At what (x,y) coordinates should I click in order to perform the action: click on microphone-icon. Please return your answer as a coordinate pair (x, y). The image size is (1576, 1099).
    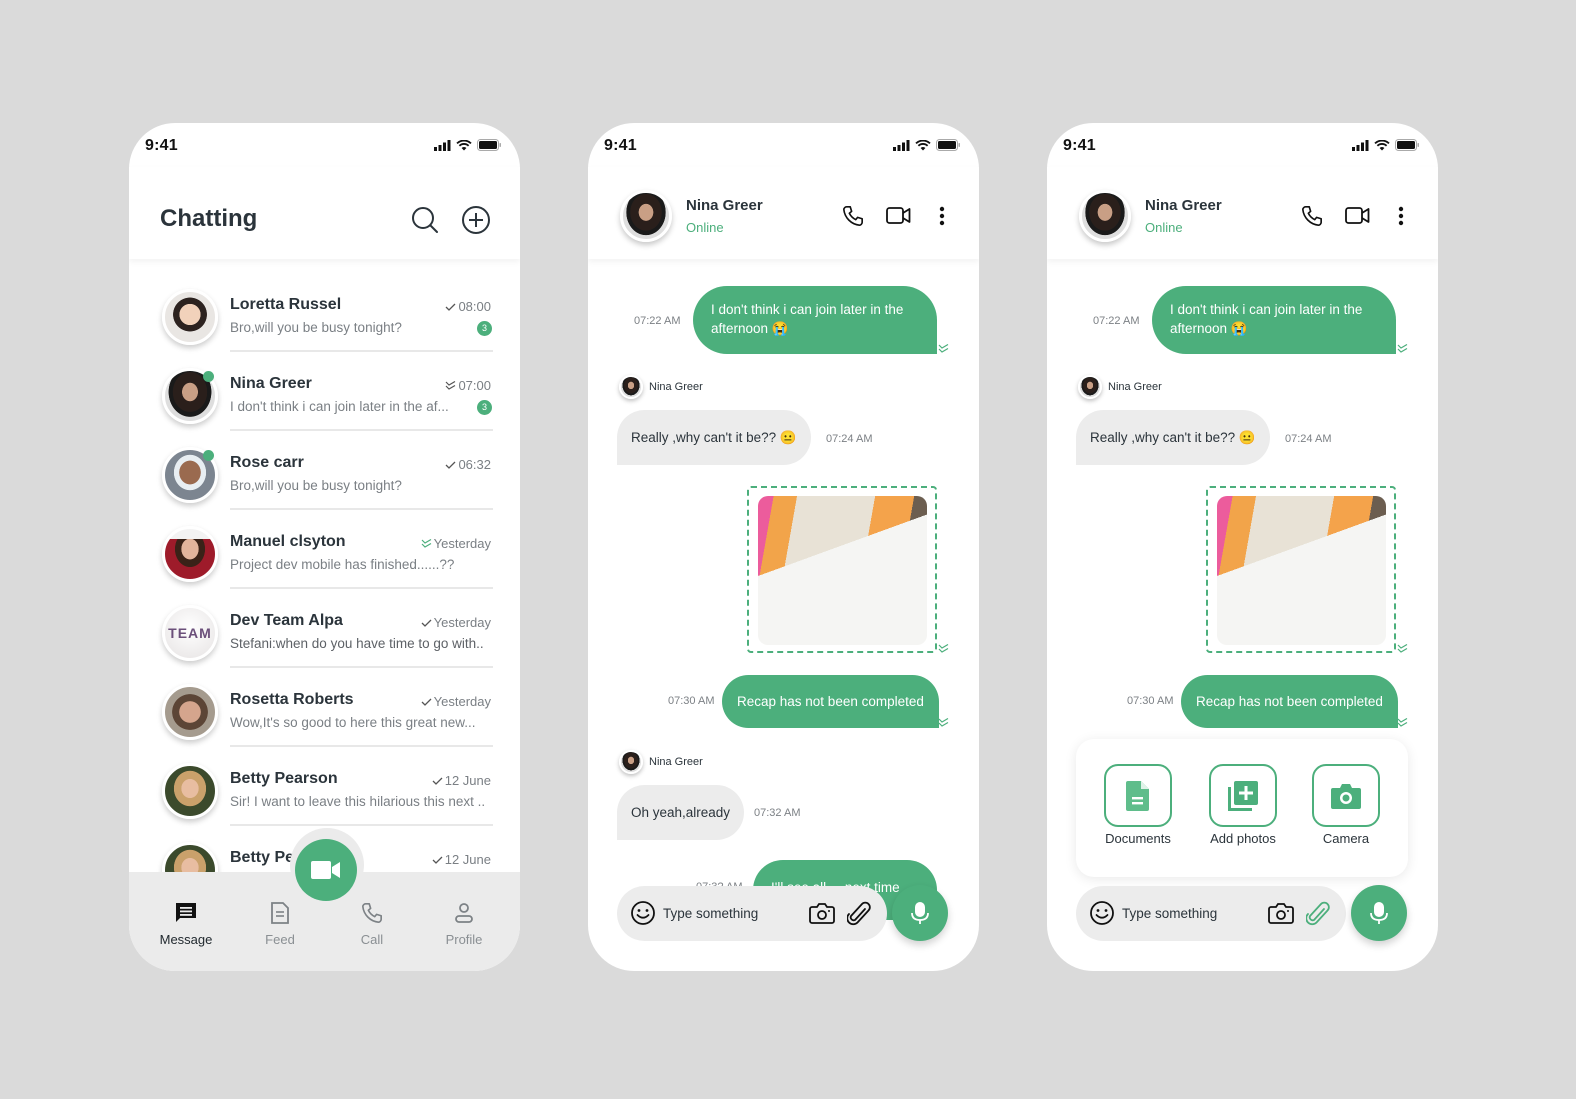
    Looking at the image, I should click on (1379, 913).